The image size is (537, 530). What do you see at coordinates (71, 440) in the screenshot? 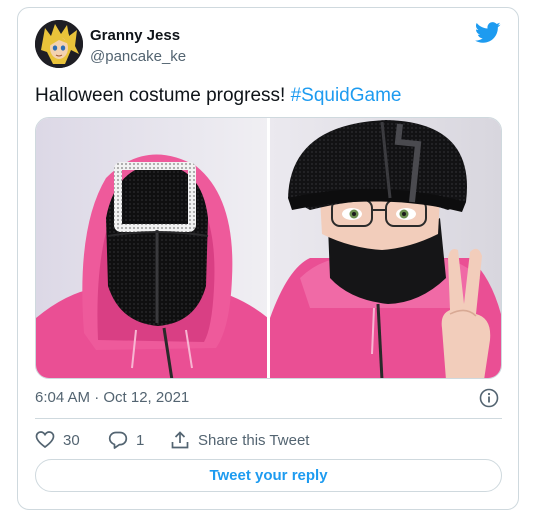
I see `like-count: 30` at bounding box center [71, 440].